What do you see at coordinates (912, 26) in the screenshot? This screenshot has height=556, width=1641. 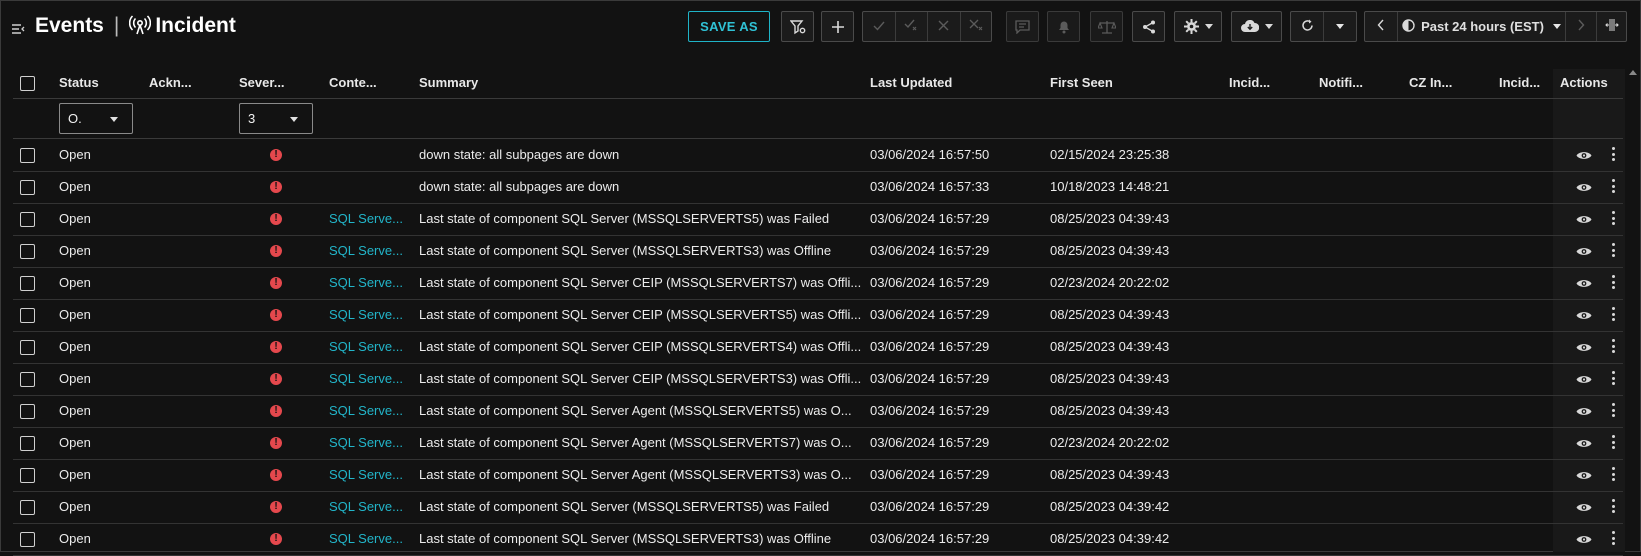 I see `unacknowledge-button` at bounding box center [912, 26].